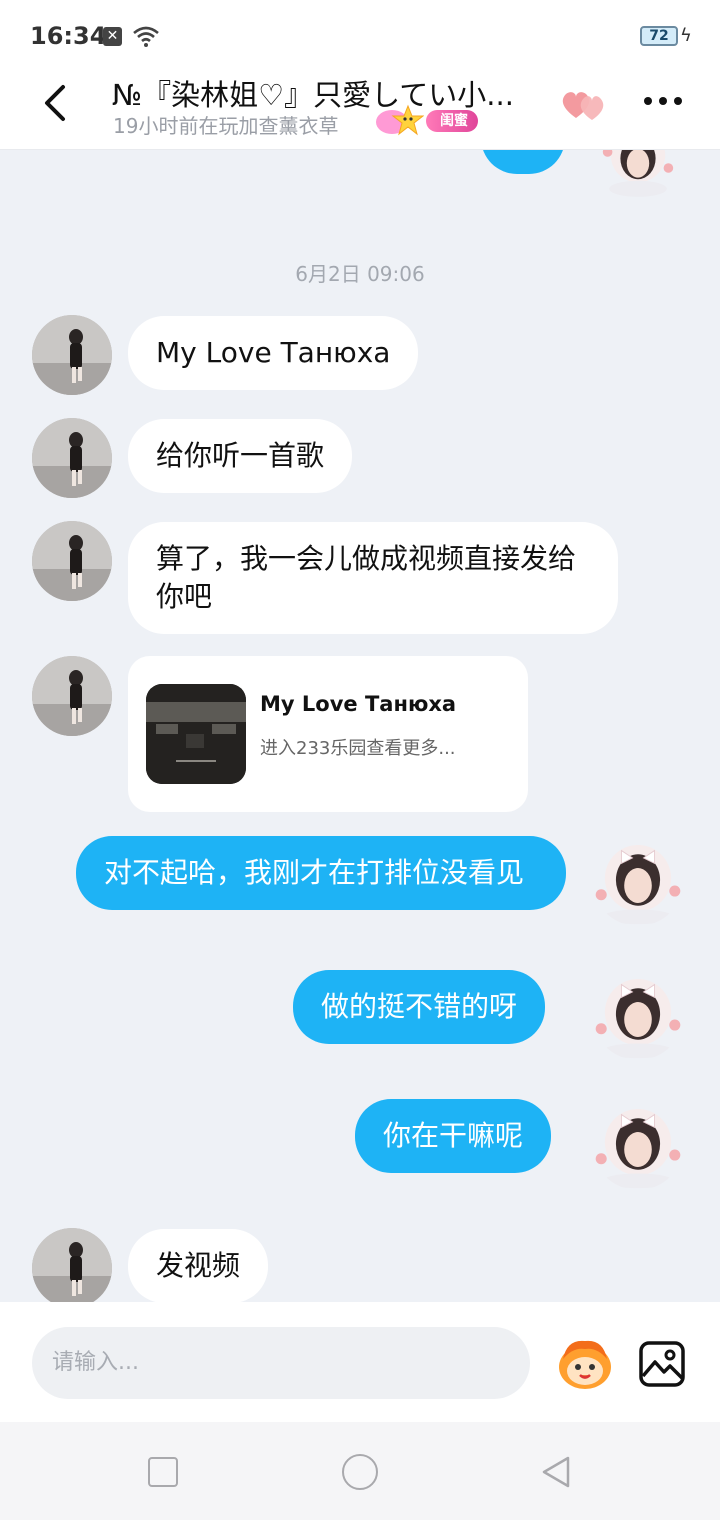  I want to click on status-time: 16:34, so click(68, 36).